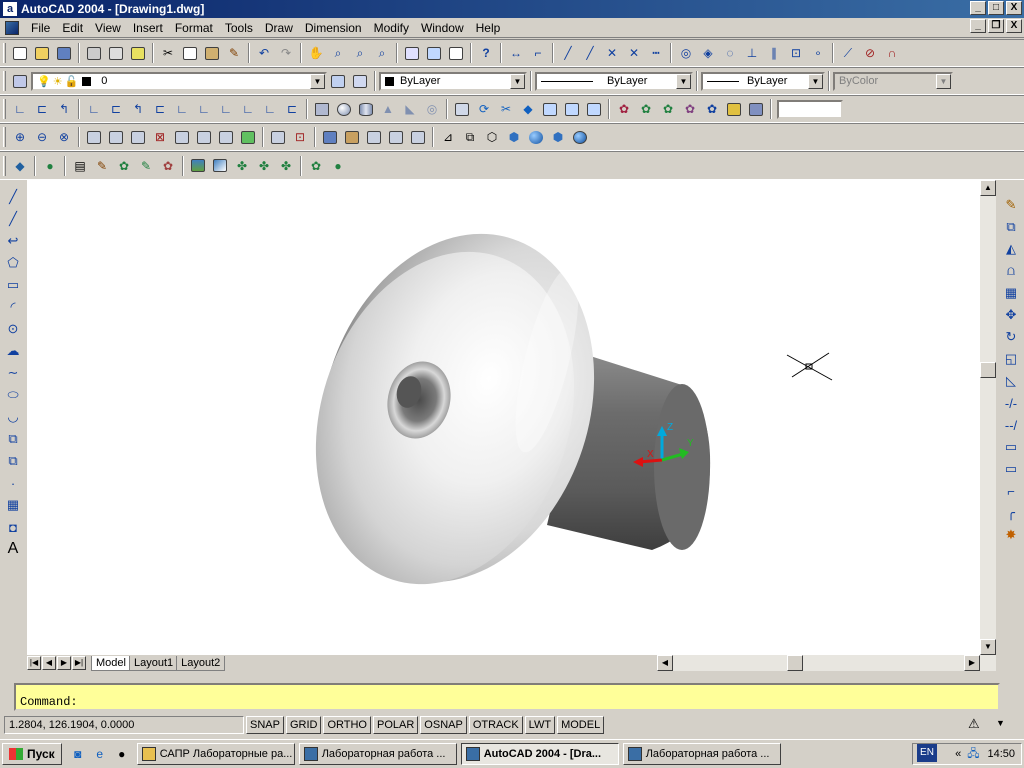  What do you see at coordinates (344, 109) in the screenshot?
I see `sphere-solid-icon` at bounding box center [344, 109].